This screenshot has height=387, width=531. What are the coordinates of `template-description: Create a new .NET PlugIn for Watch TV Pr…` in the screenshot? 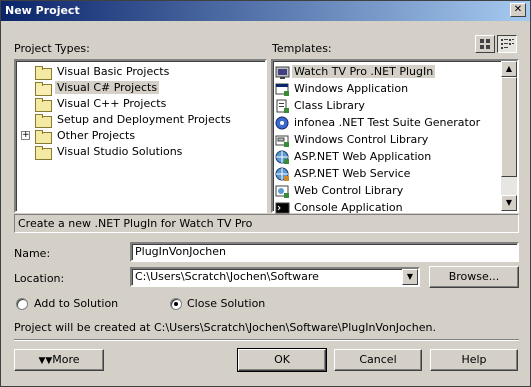 It's located at (266, 223).